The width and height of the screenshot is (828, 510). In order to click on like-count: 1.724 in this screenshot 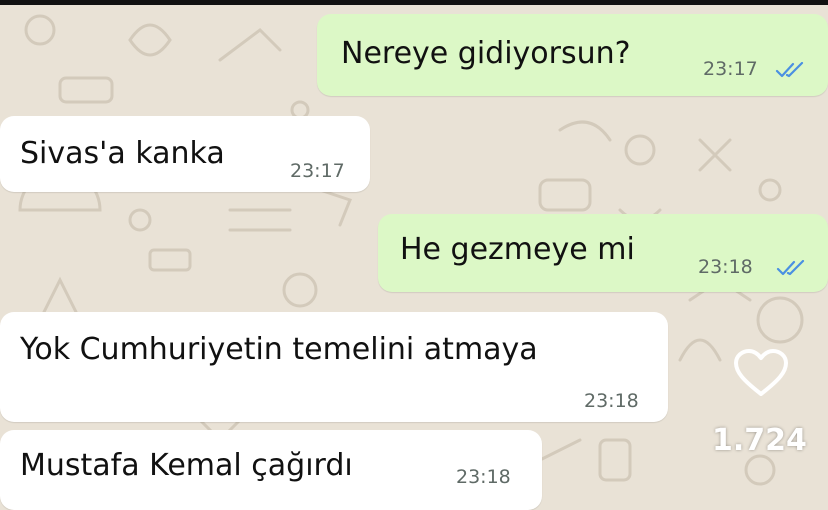, I will do `click(759, 440)`.